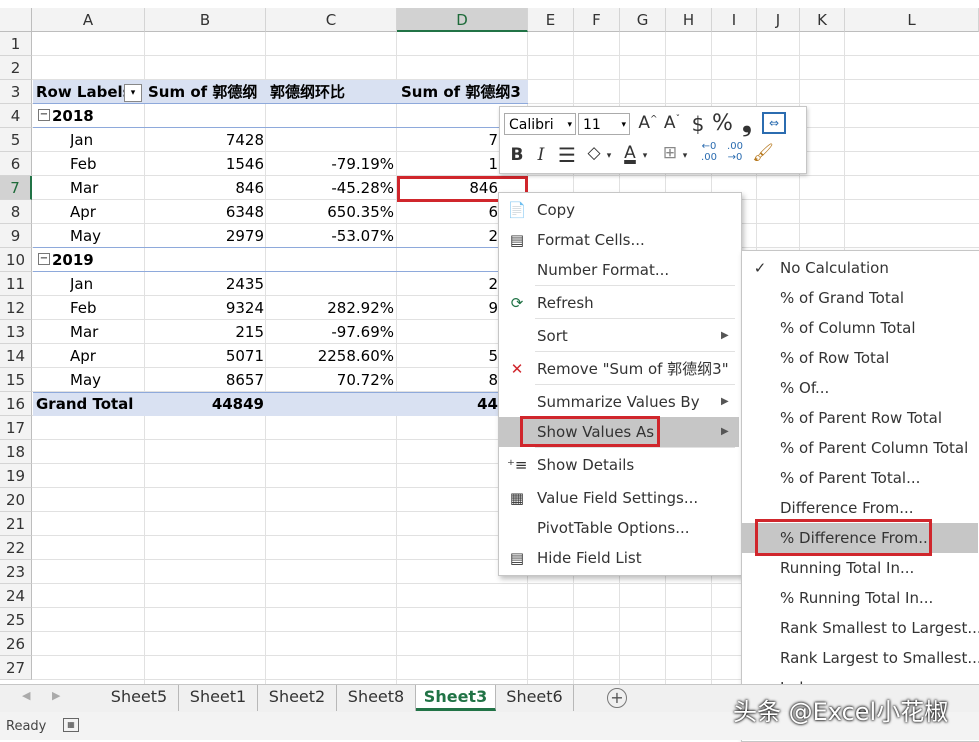  I want to click on sheet-tab-sheet8: Sheet8, so click(376, 698).